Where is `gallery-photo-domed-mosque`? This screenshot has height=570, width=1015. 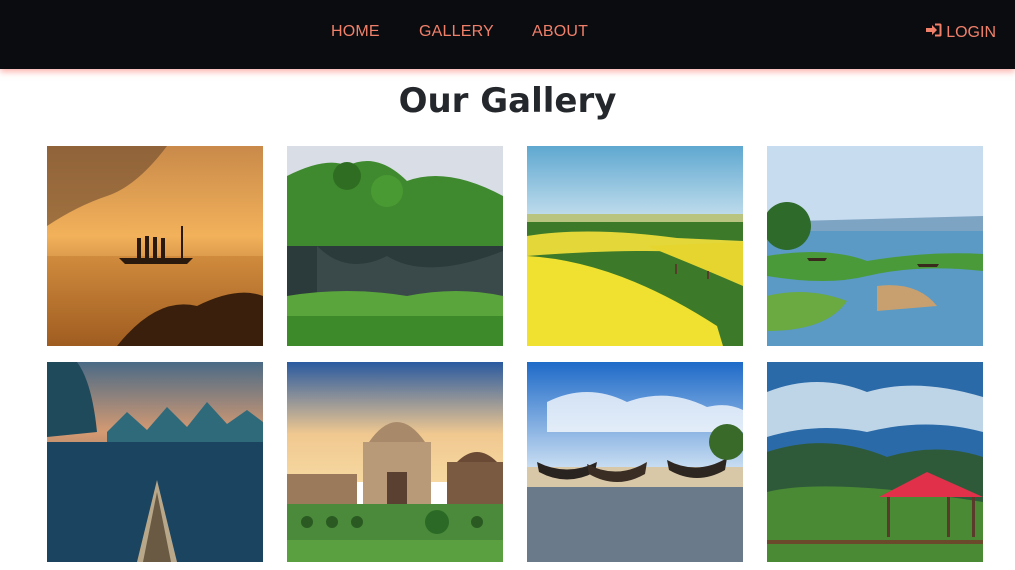 gallery-photo-domed-mosque is located at coordinates (395, 462).